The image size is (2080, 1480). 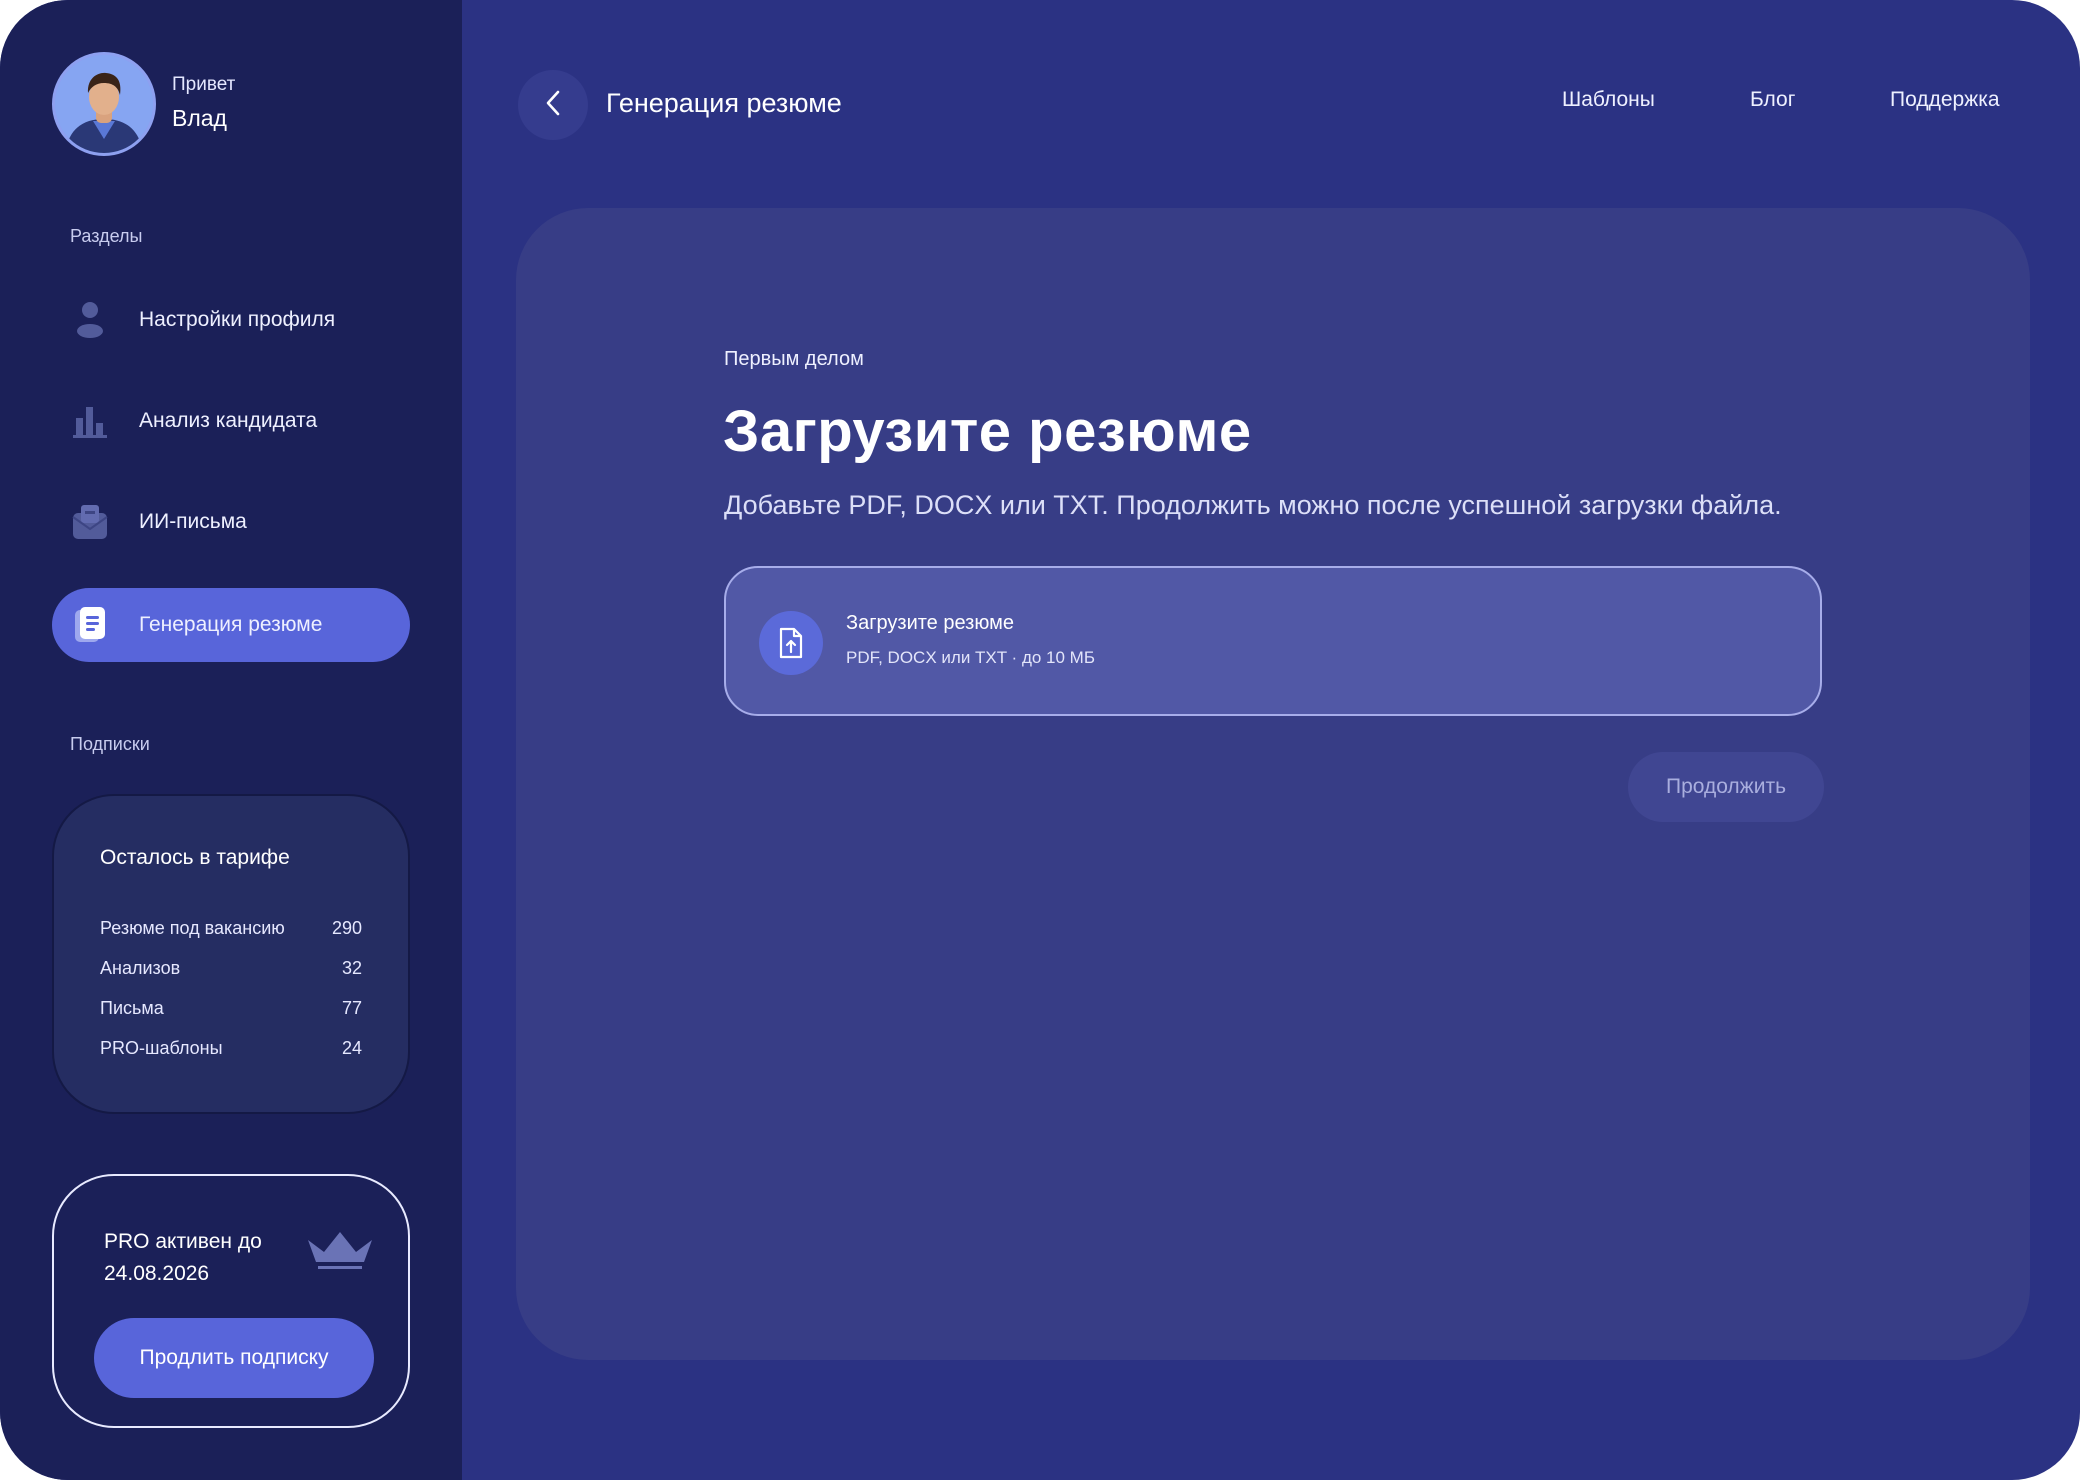 What do you see at coordinates (228, 420) in the screenshot?
I see `sidebar-item-label: Анализ кандидата` at bounding box center [228, 420].